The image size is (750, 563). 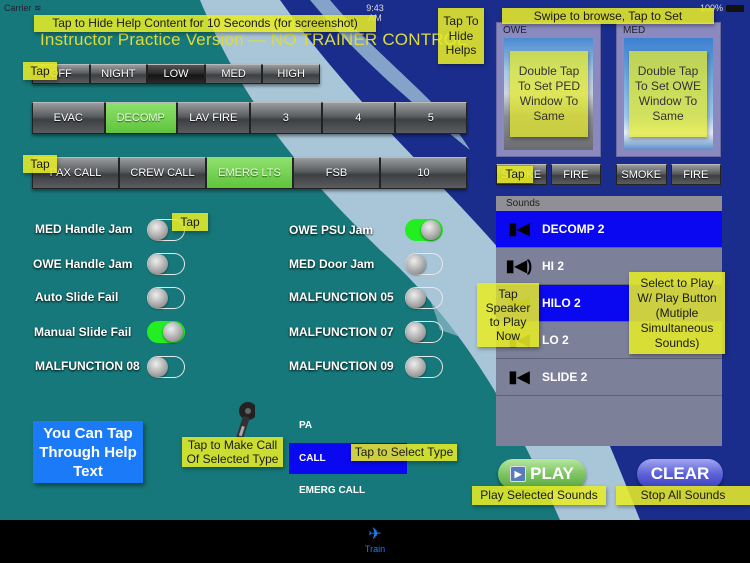 I want to click on malfunction-label: OWE Handle Jam, so click(x=83, y=264).